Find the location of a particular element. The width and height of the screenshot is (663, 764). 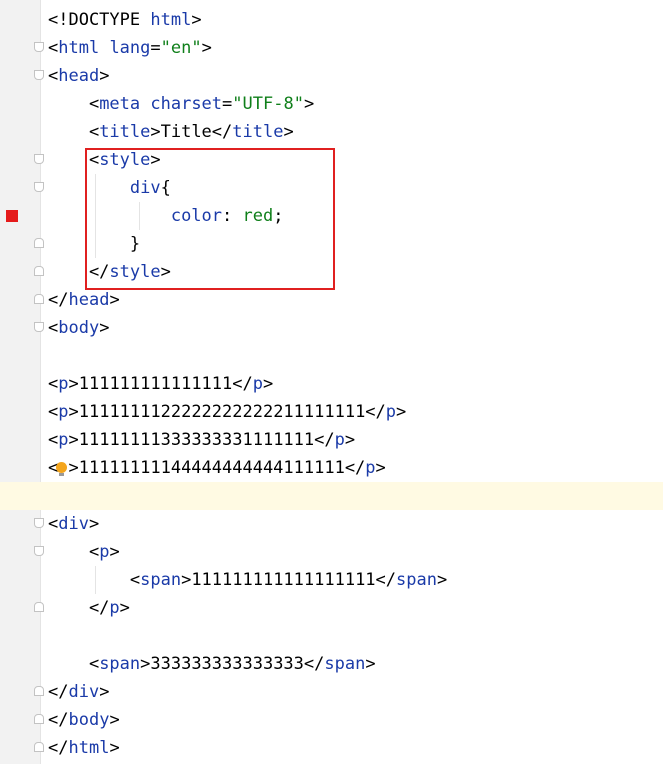

code-text: <p> is located at coordinates (84, 552).